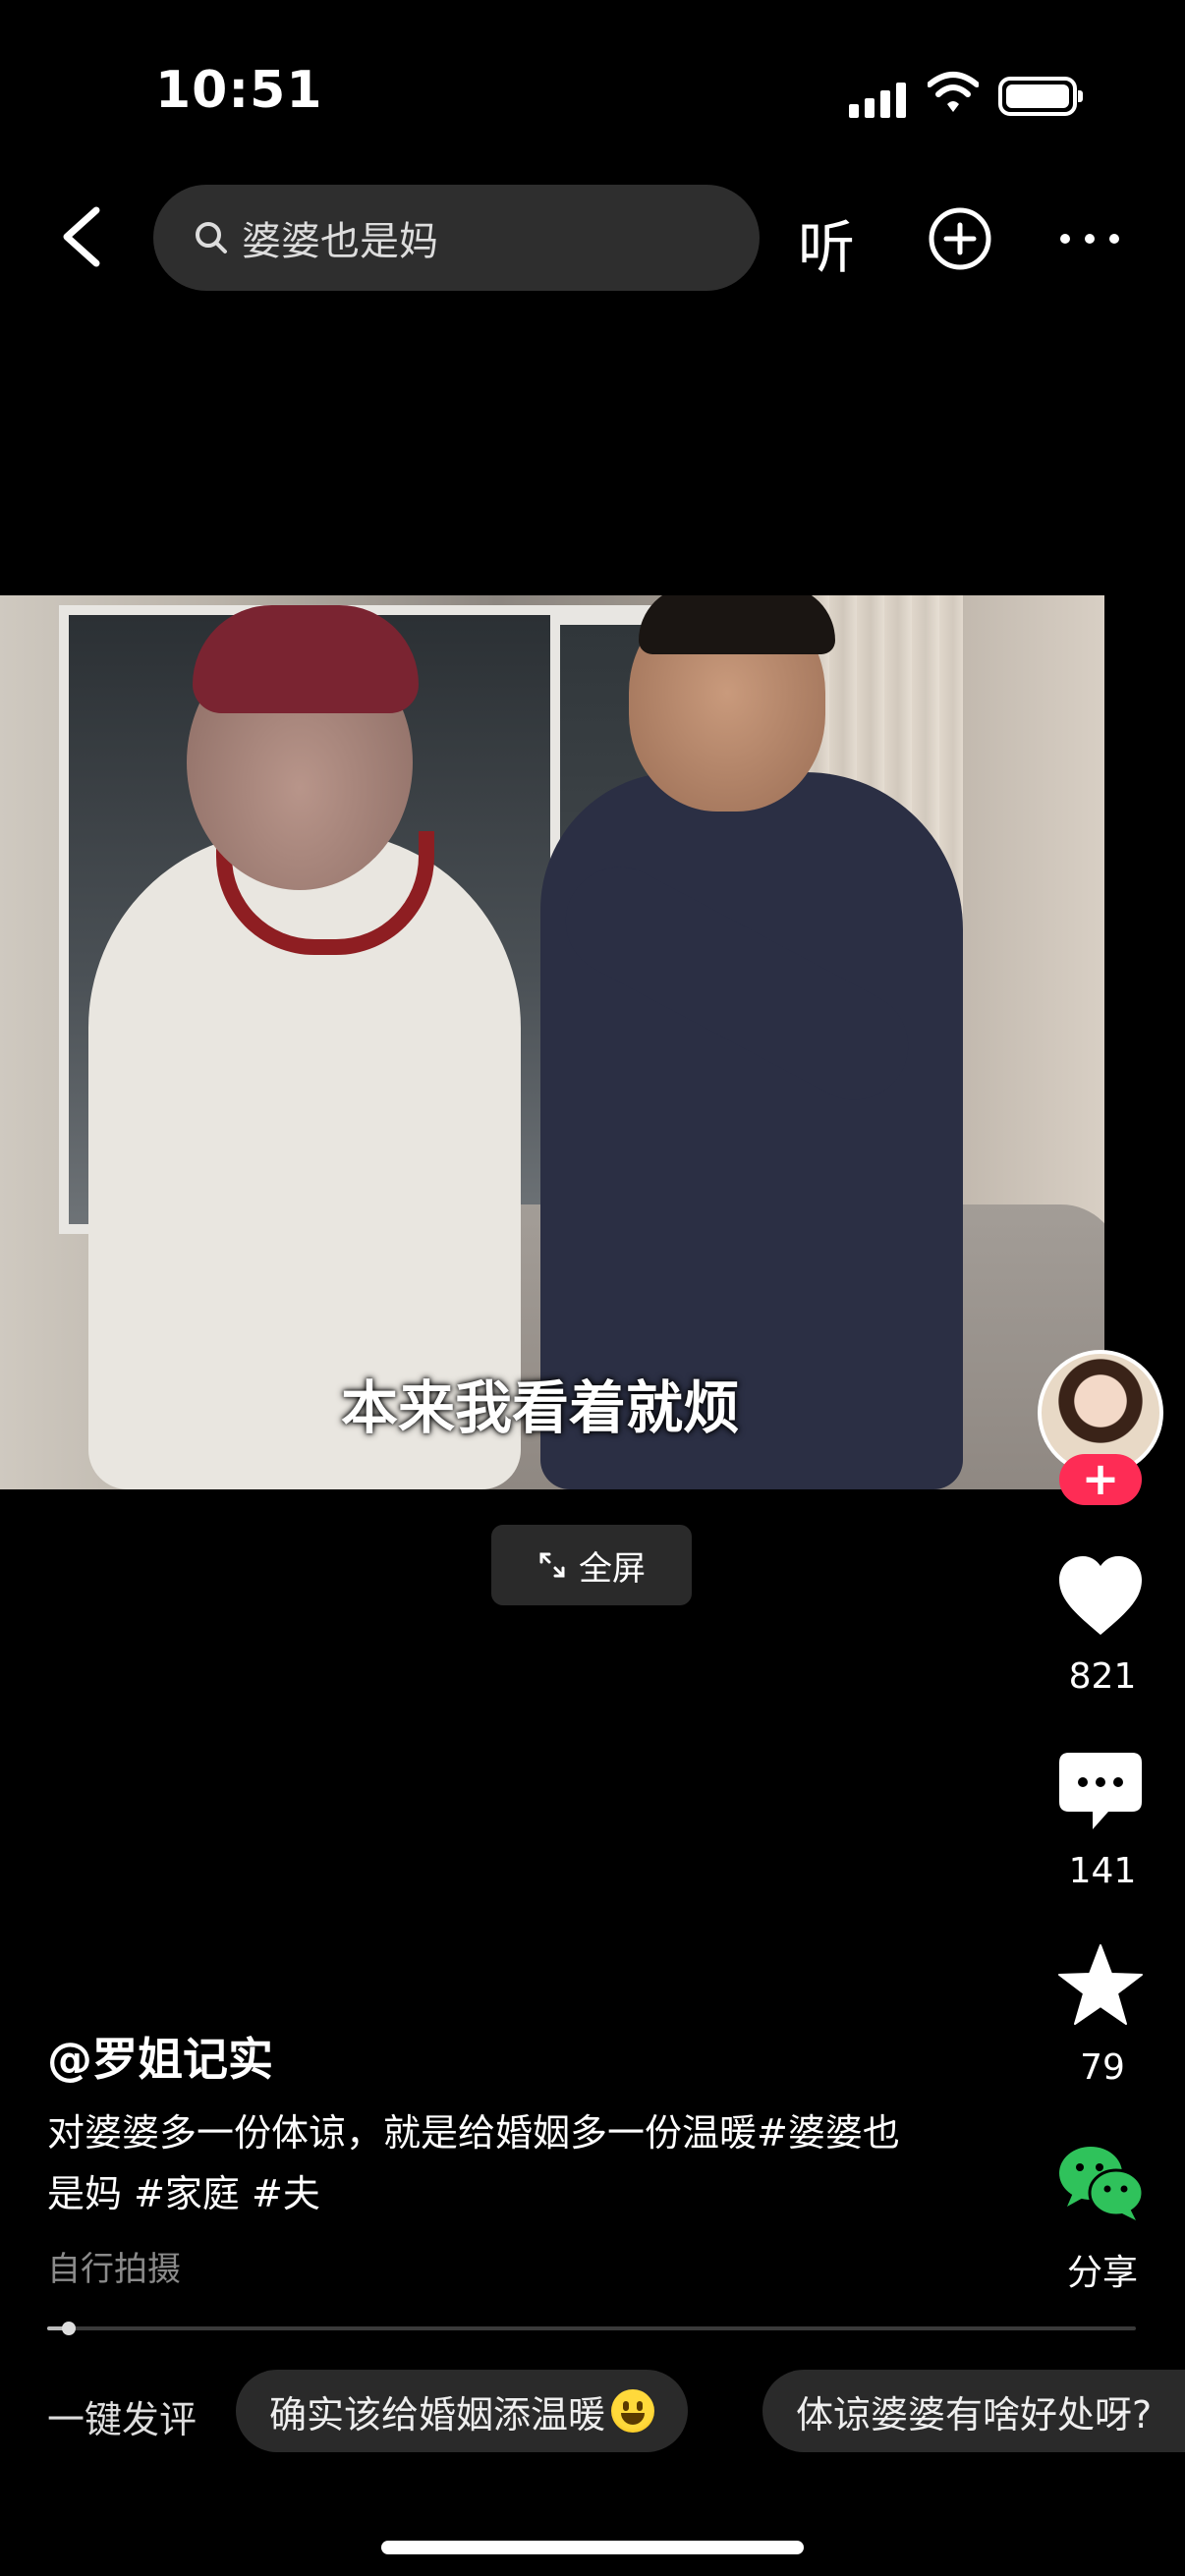 The height and width of the screenshot is (2576, 1185). Describe the element at coordinates (474, 2133) in the screenshot. I see `description-line-1: 对婆婆多一份体谅，就是给婚姻多一份温暖#婆婆也` at that location.